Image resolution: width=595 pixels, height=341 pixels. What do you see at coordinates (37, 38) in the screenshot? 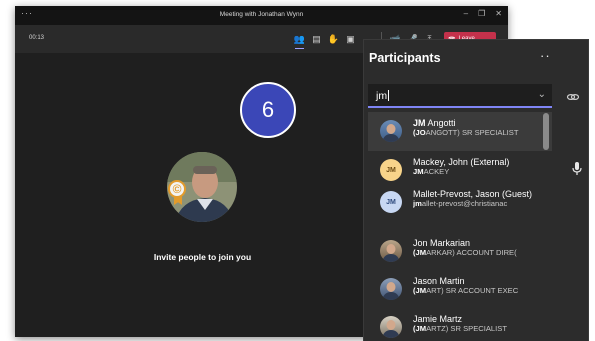
I see `meeting-timer: 00:13` at bounding box center [37, 38].